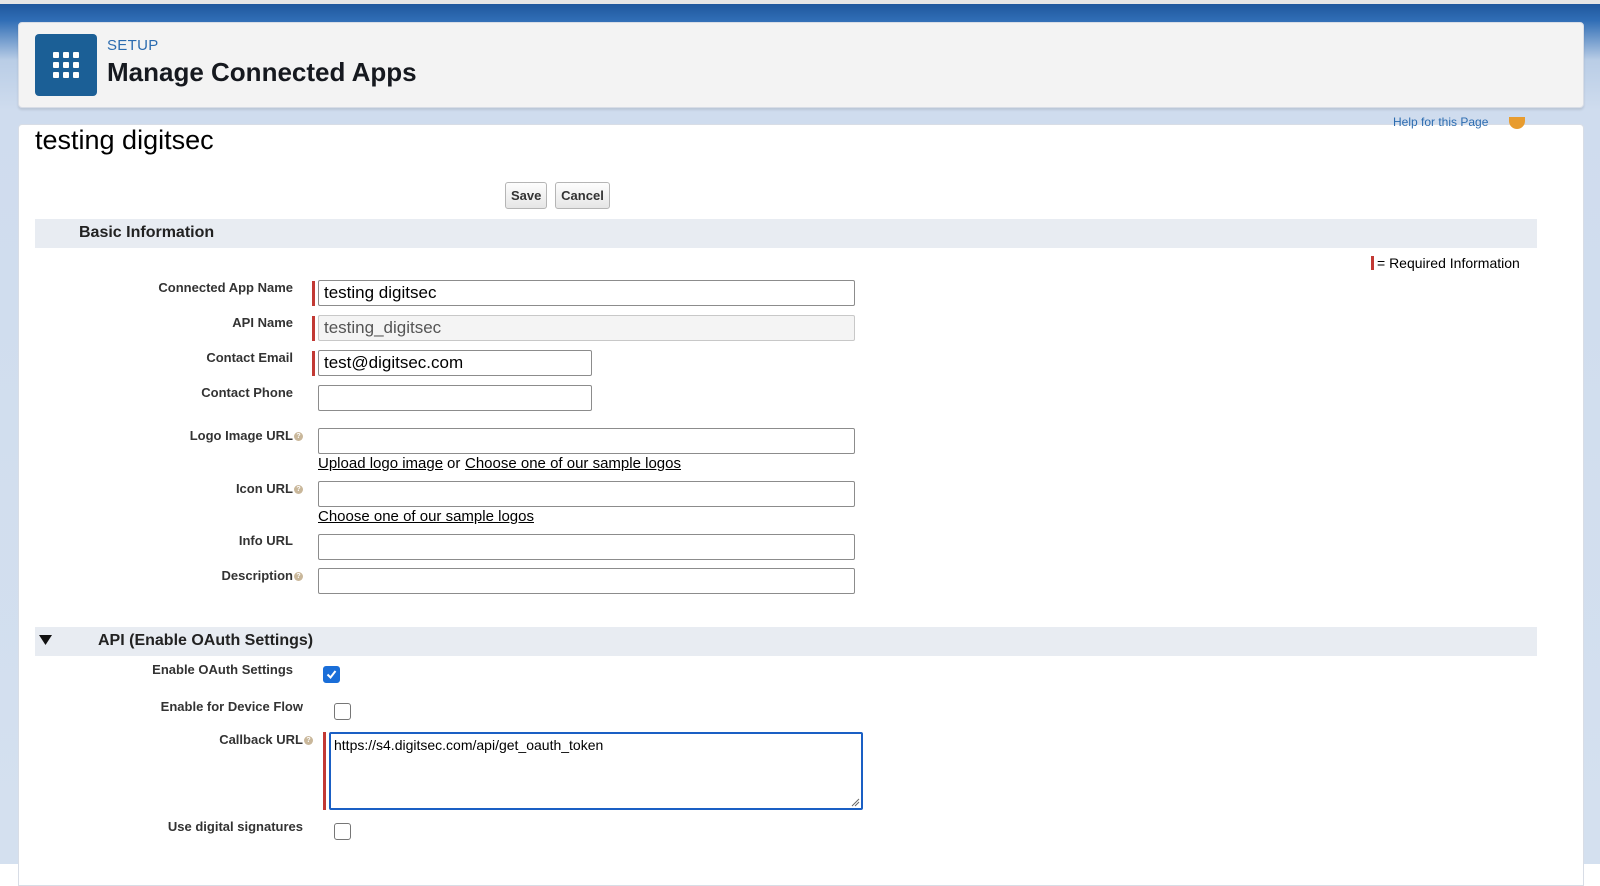  Describe the element at coordinates (257, 575) in the screenshot. I see `description-label-text: Description` at that location.